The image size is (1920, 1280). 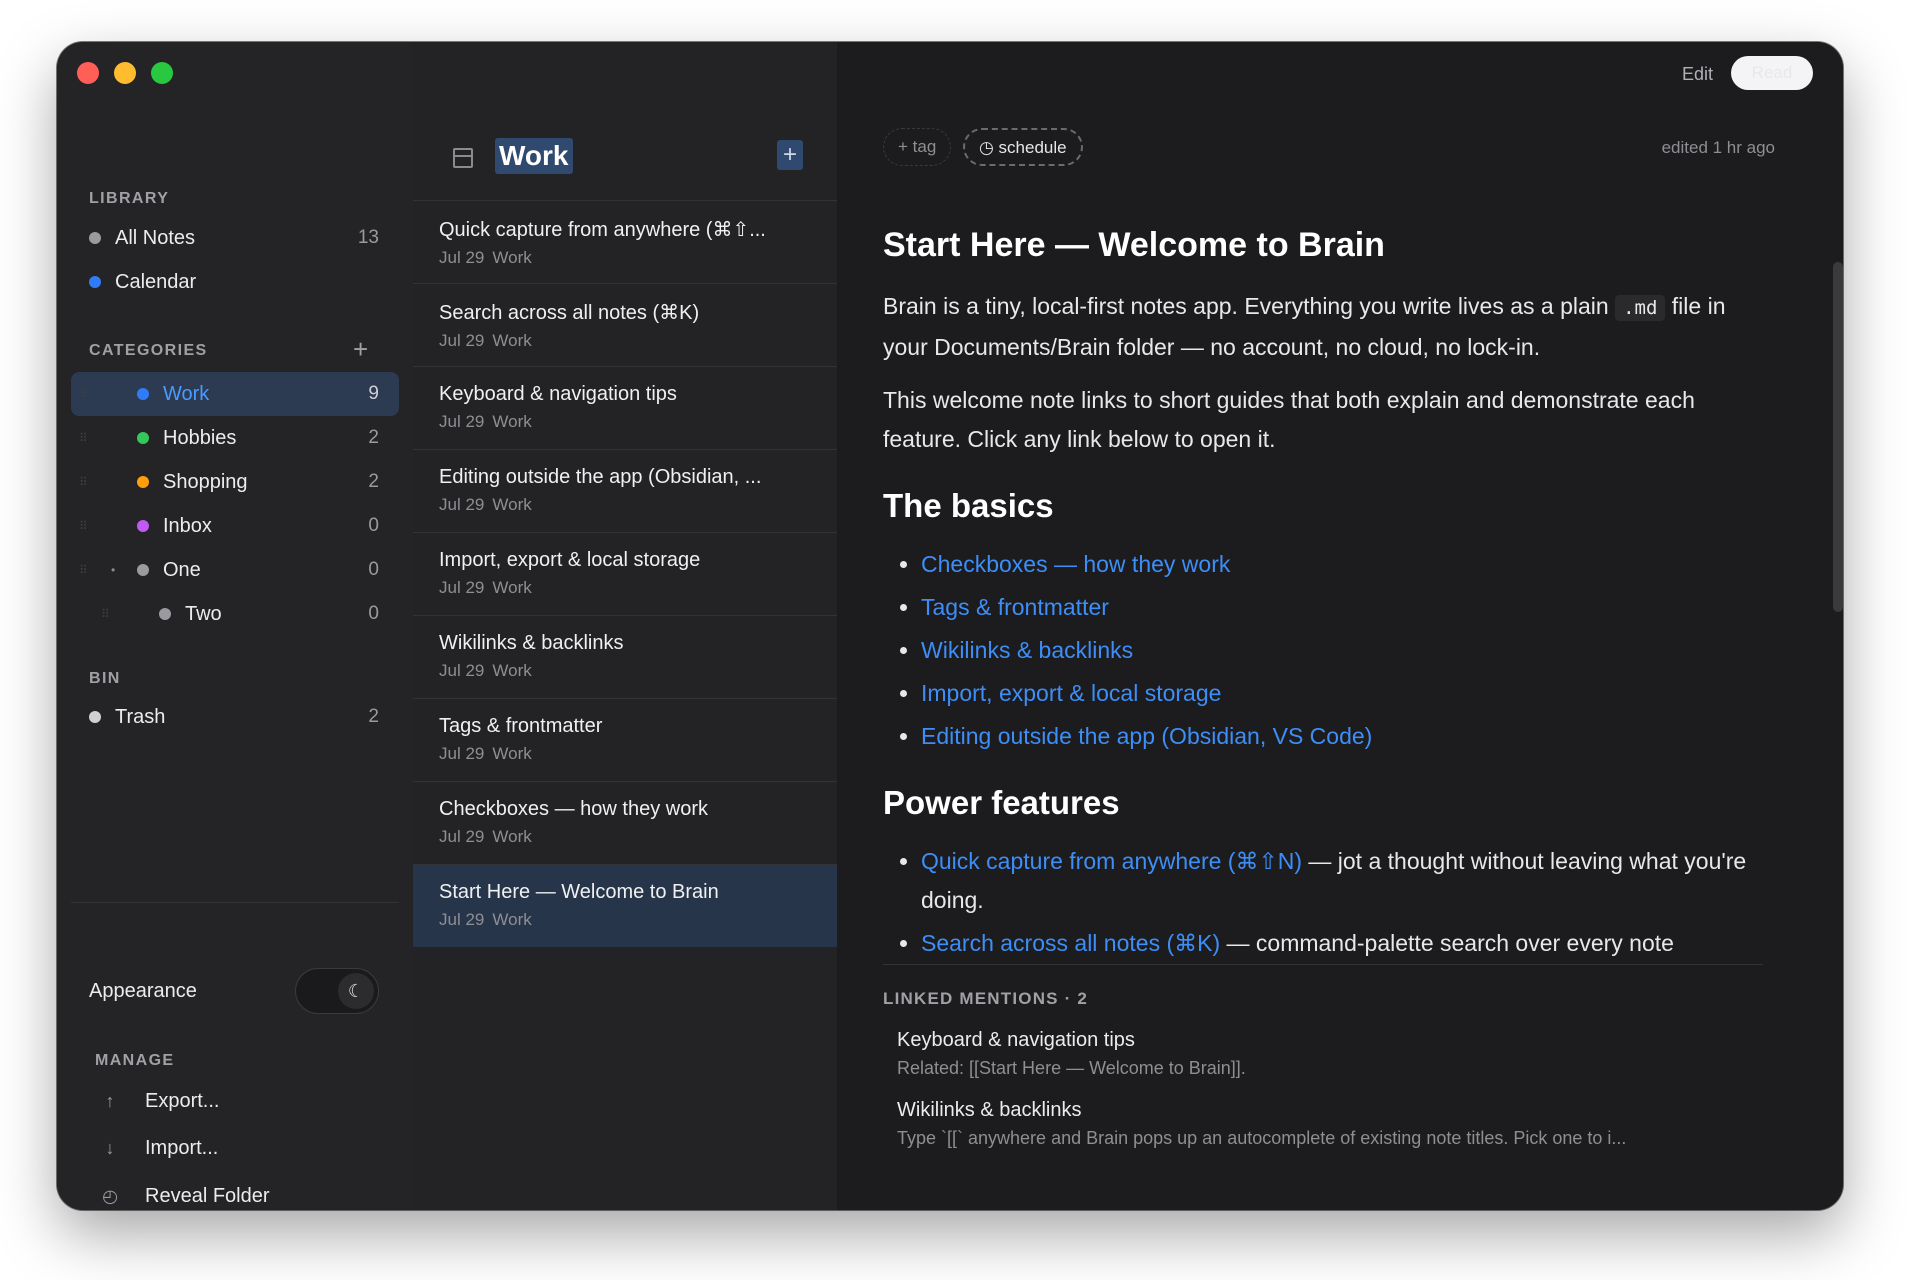 What do you see at coordinates (1016, 1040) in the screenshot?
I see `mention-title: Keyboard & navigation tips` at bounding box center [1016, 1040].